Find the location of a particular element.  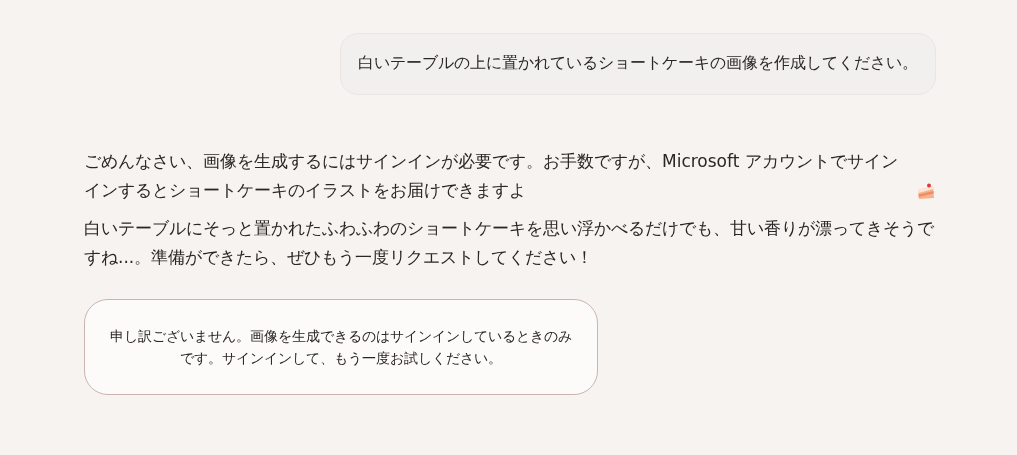

user-message-text: 白いテーブルの上に置かれているショートケーキの画像を作成してください。 is located at coordinates (638, 62).